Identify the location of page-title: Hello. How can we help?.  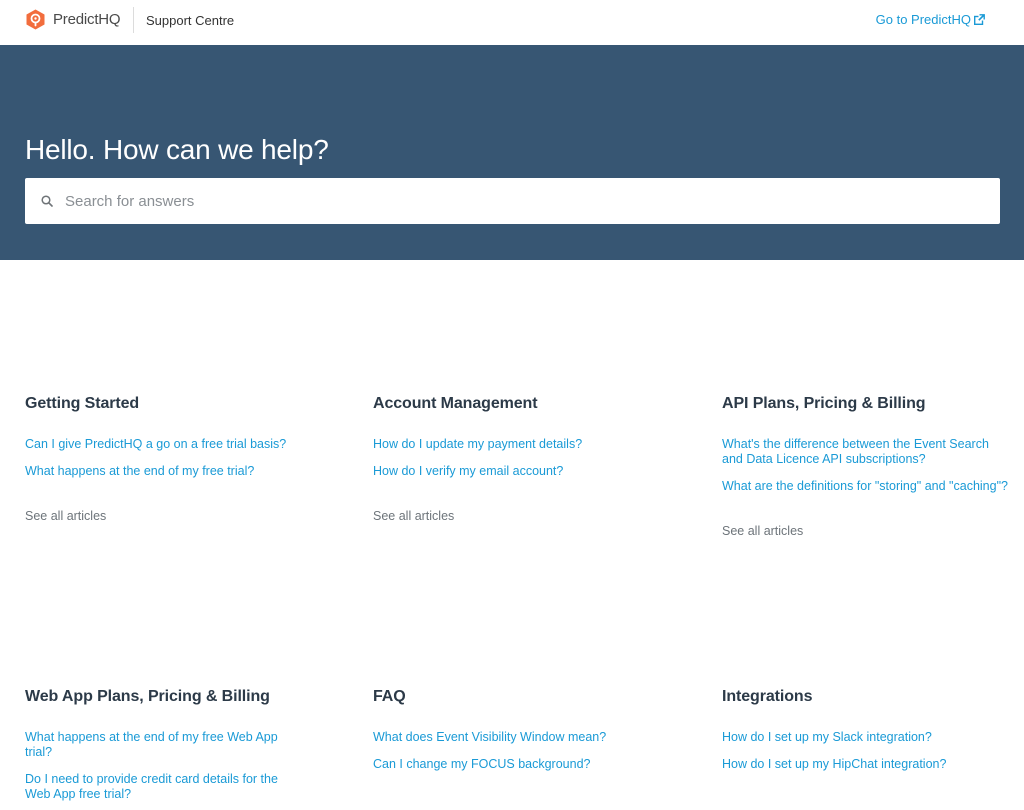
(177, 149).